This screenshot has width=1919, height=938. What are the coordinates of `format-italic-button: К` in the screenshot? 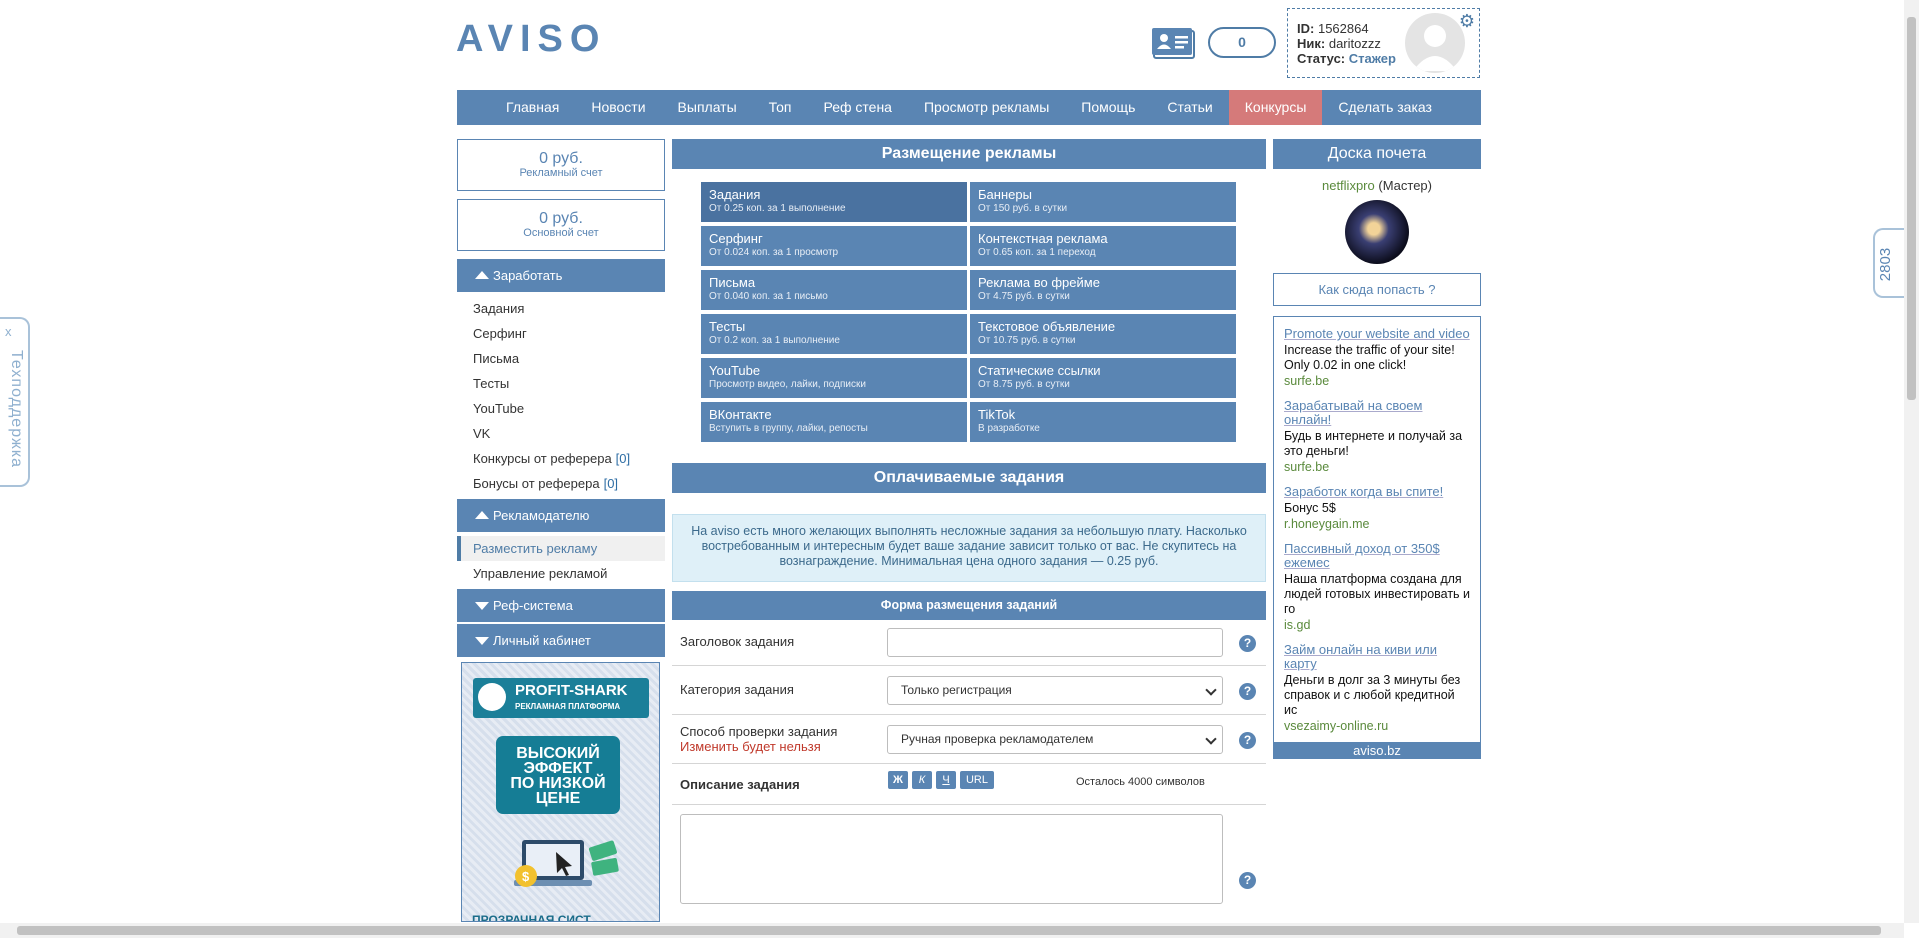 It's located at (922, 780).